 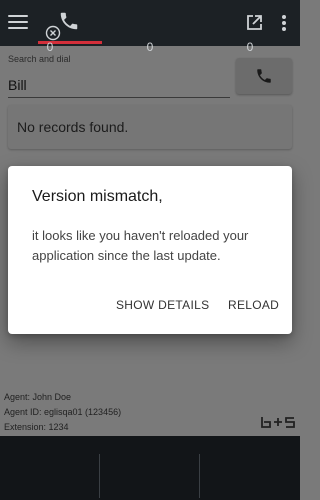 I want to click on show-details-button: SHOW DETAILS, so click(x=162, y=305).